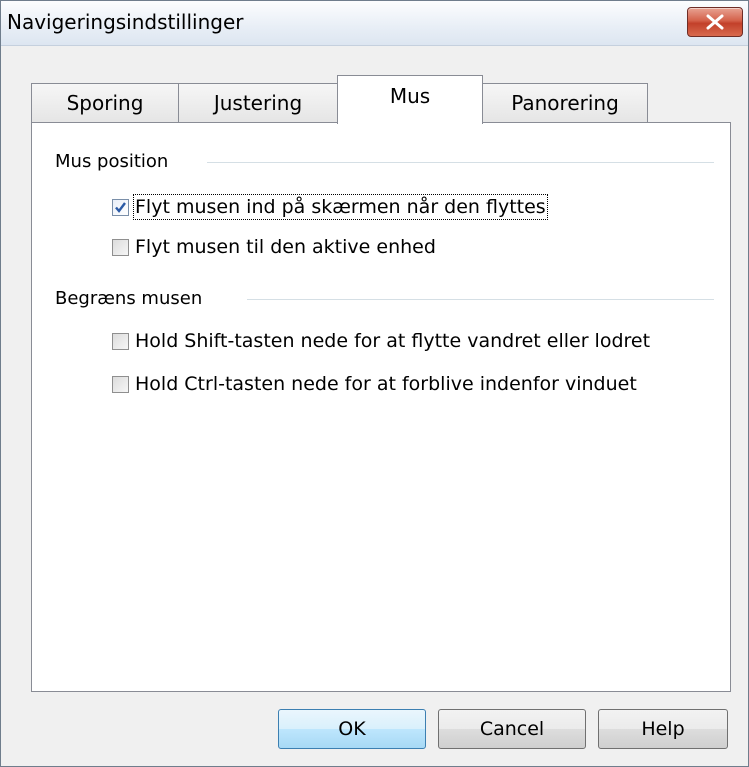 The height and width of the screenshot is (767, 749). Describe the element at coordinates (285, 247) in the screenshot. I see `option-label: Flyt musen til den aktive enhed` at that location.